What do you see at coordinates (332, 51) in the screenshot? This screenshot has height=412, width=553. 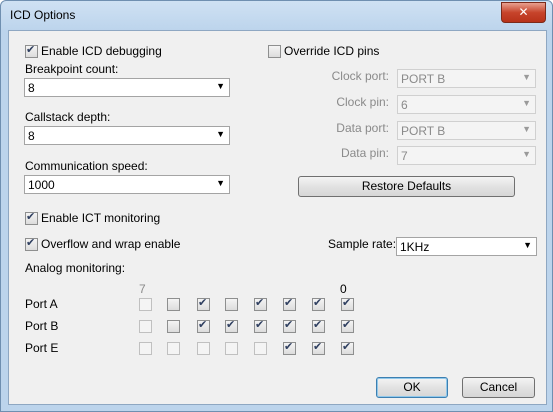 I see `override-icd-pins-label: Override ICD pins` at bounding box center [332, 51].